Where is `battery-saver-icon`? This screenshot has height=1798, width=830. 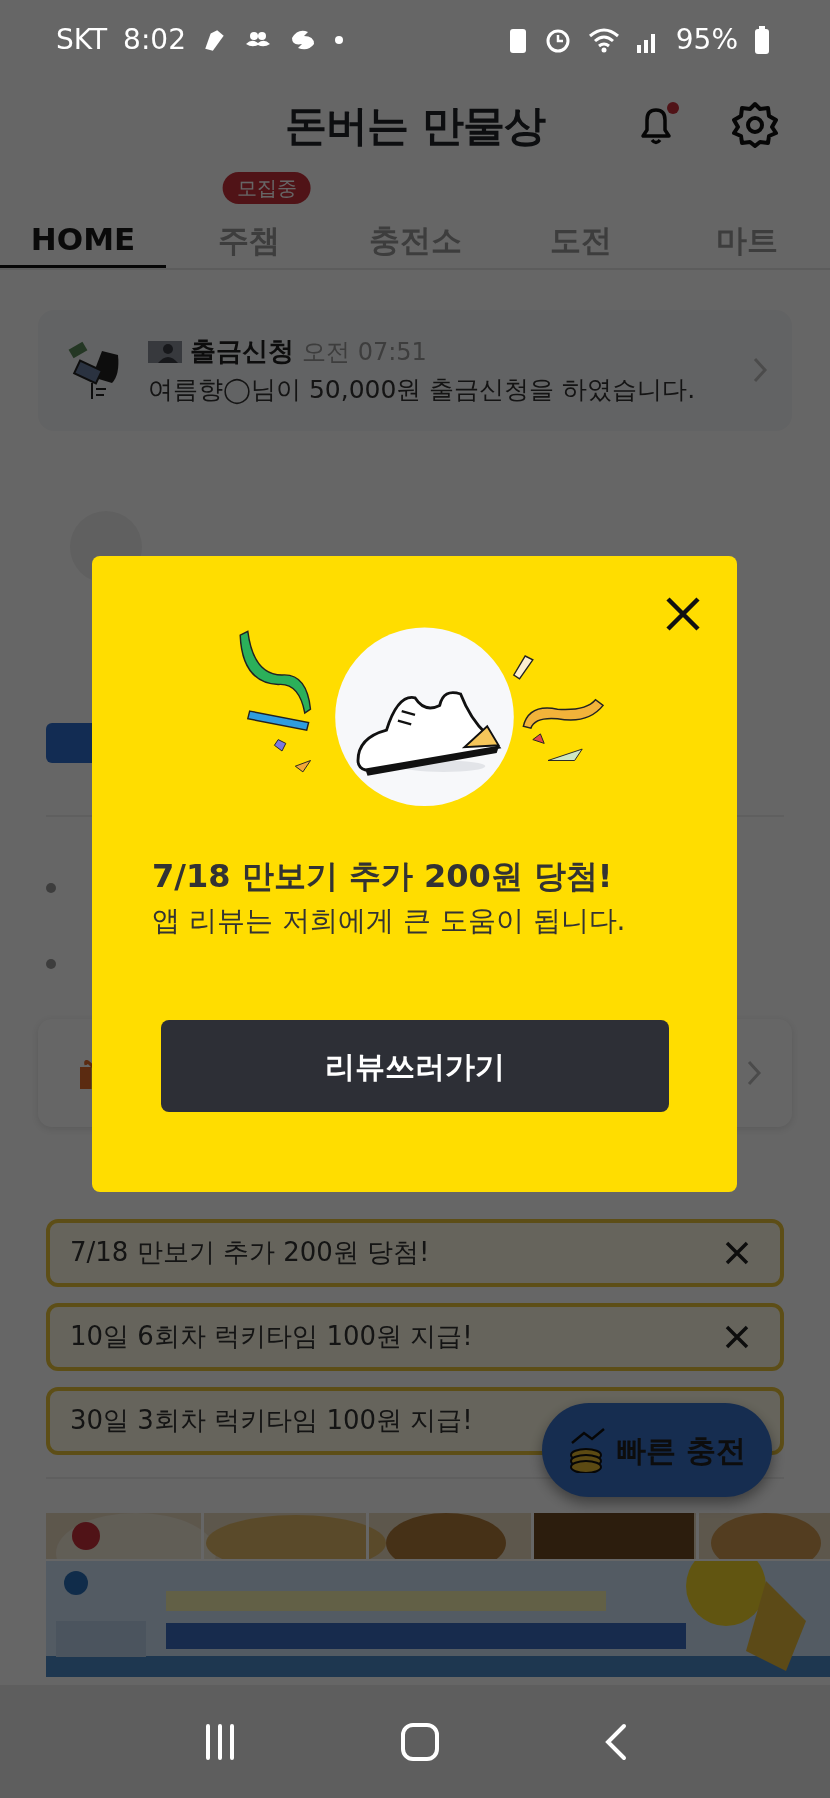 battery-saver-icon is located at coordinates (517, 40).